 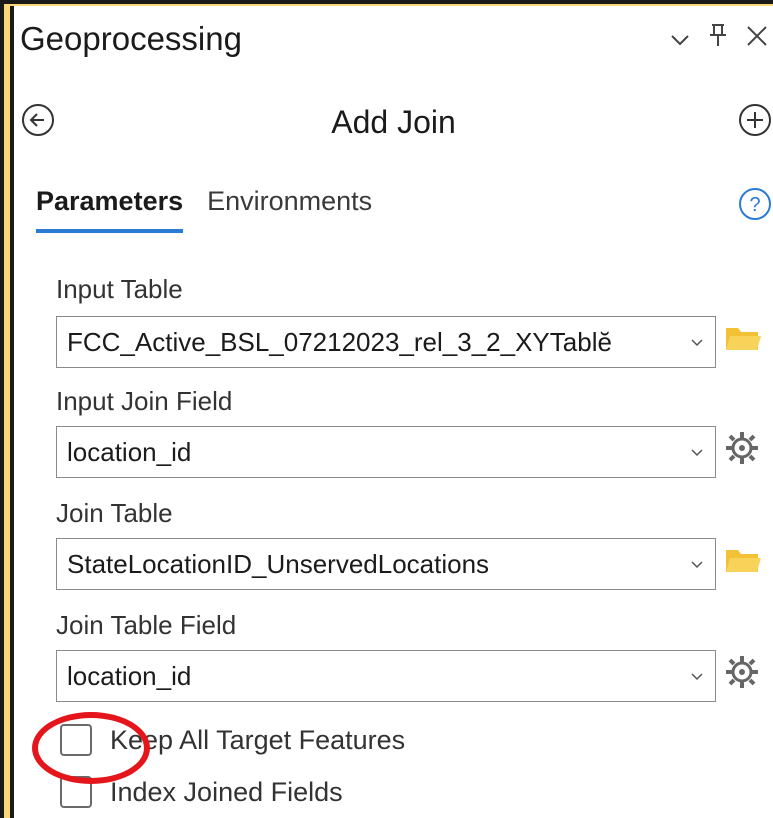 I want to click on join-table-dropdown: StateLocationID_UnservedLocations, so click(x=386, y=564).